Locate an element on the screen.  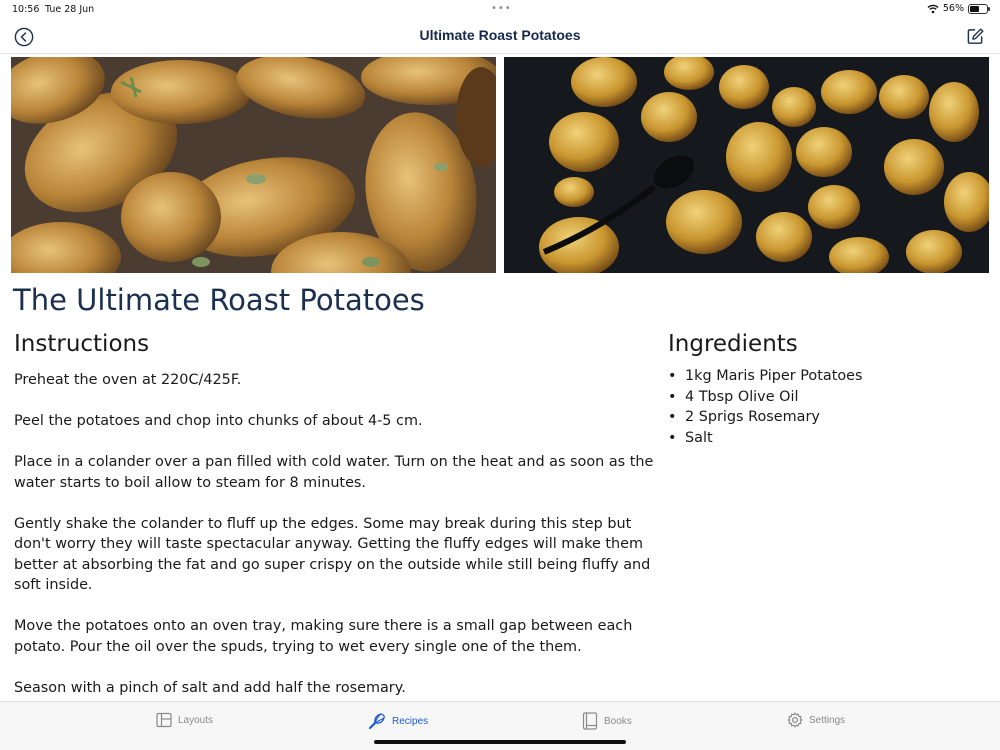
tab-recipes: Recipes is located at coordinates (398, 721).